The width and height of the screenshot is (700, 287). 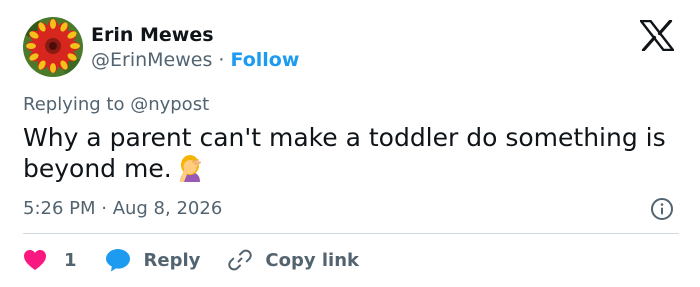 I want to click on heart-icon, so click(x=35, y=260).